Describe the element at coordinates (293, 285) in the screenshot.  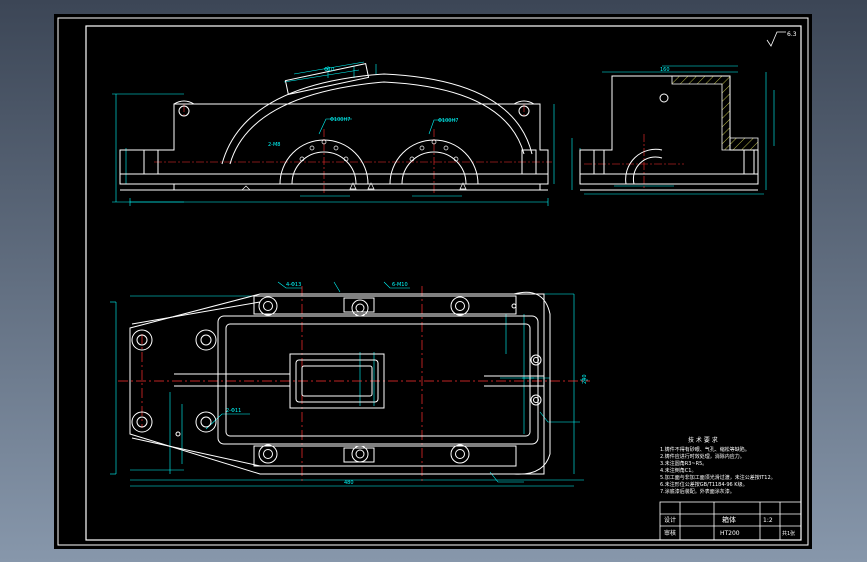
I see `plan-callout-1: 4-Φ13` at that location.